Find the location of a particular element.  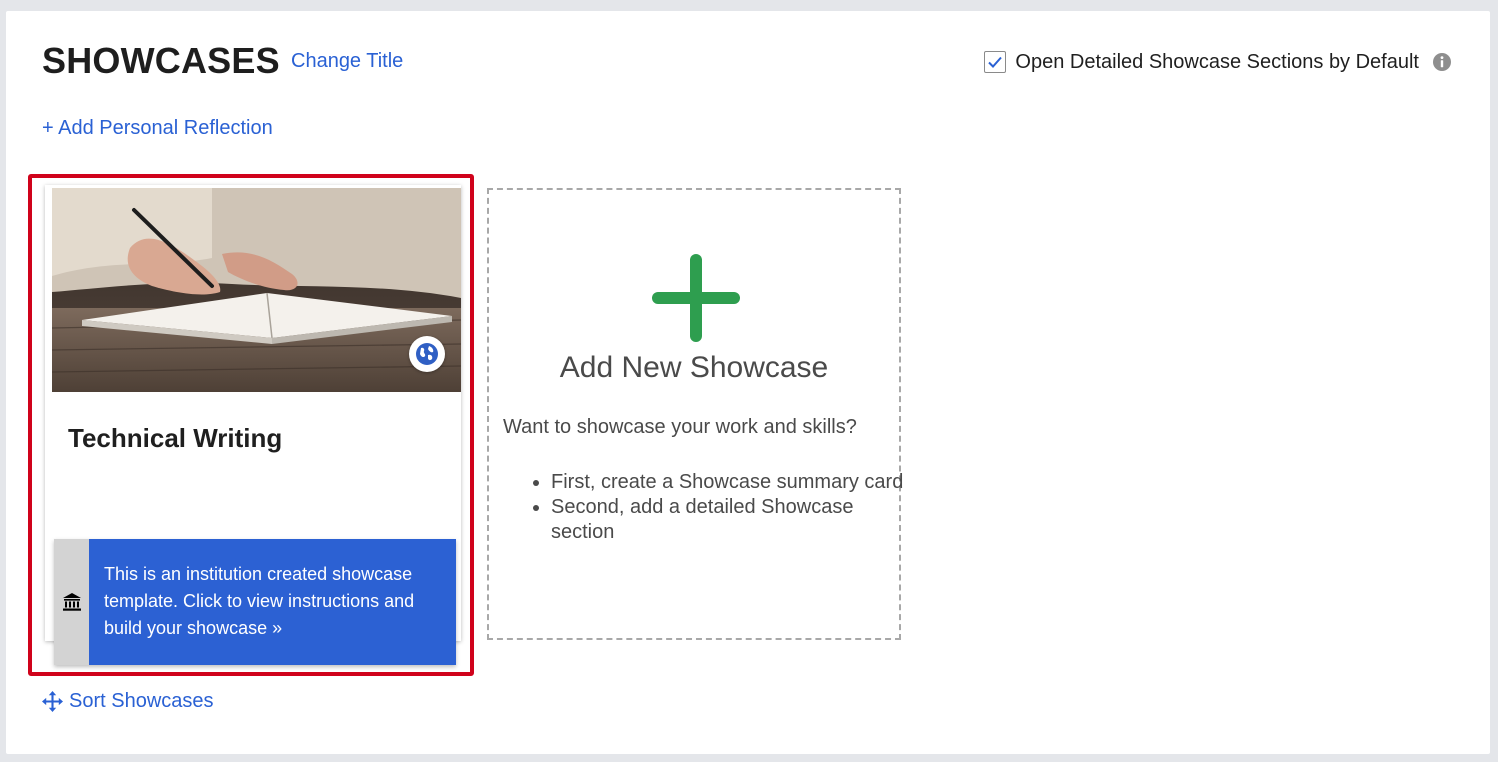

double-chevron-icon: » is located at coordinates (277, 628).